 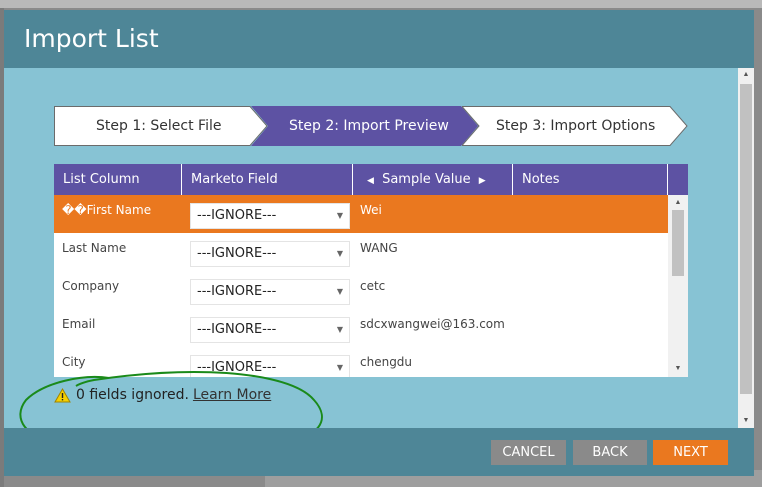 I want to click on next-button: NEXT, so click(x=690, y=452).